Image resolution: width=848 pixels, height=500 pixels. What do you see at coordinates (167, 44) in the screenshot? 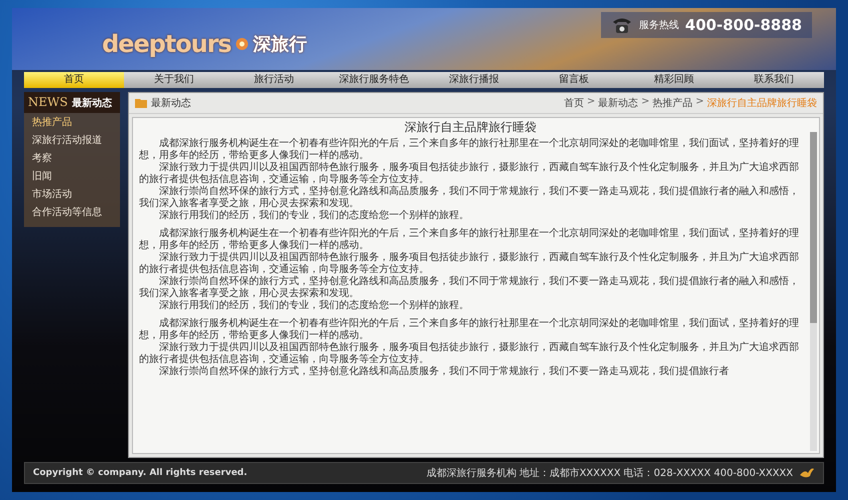
I see `logo-text: deeptours` at bounding box center [167, 44].